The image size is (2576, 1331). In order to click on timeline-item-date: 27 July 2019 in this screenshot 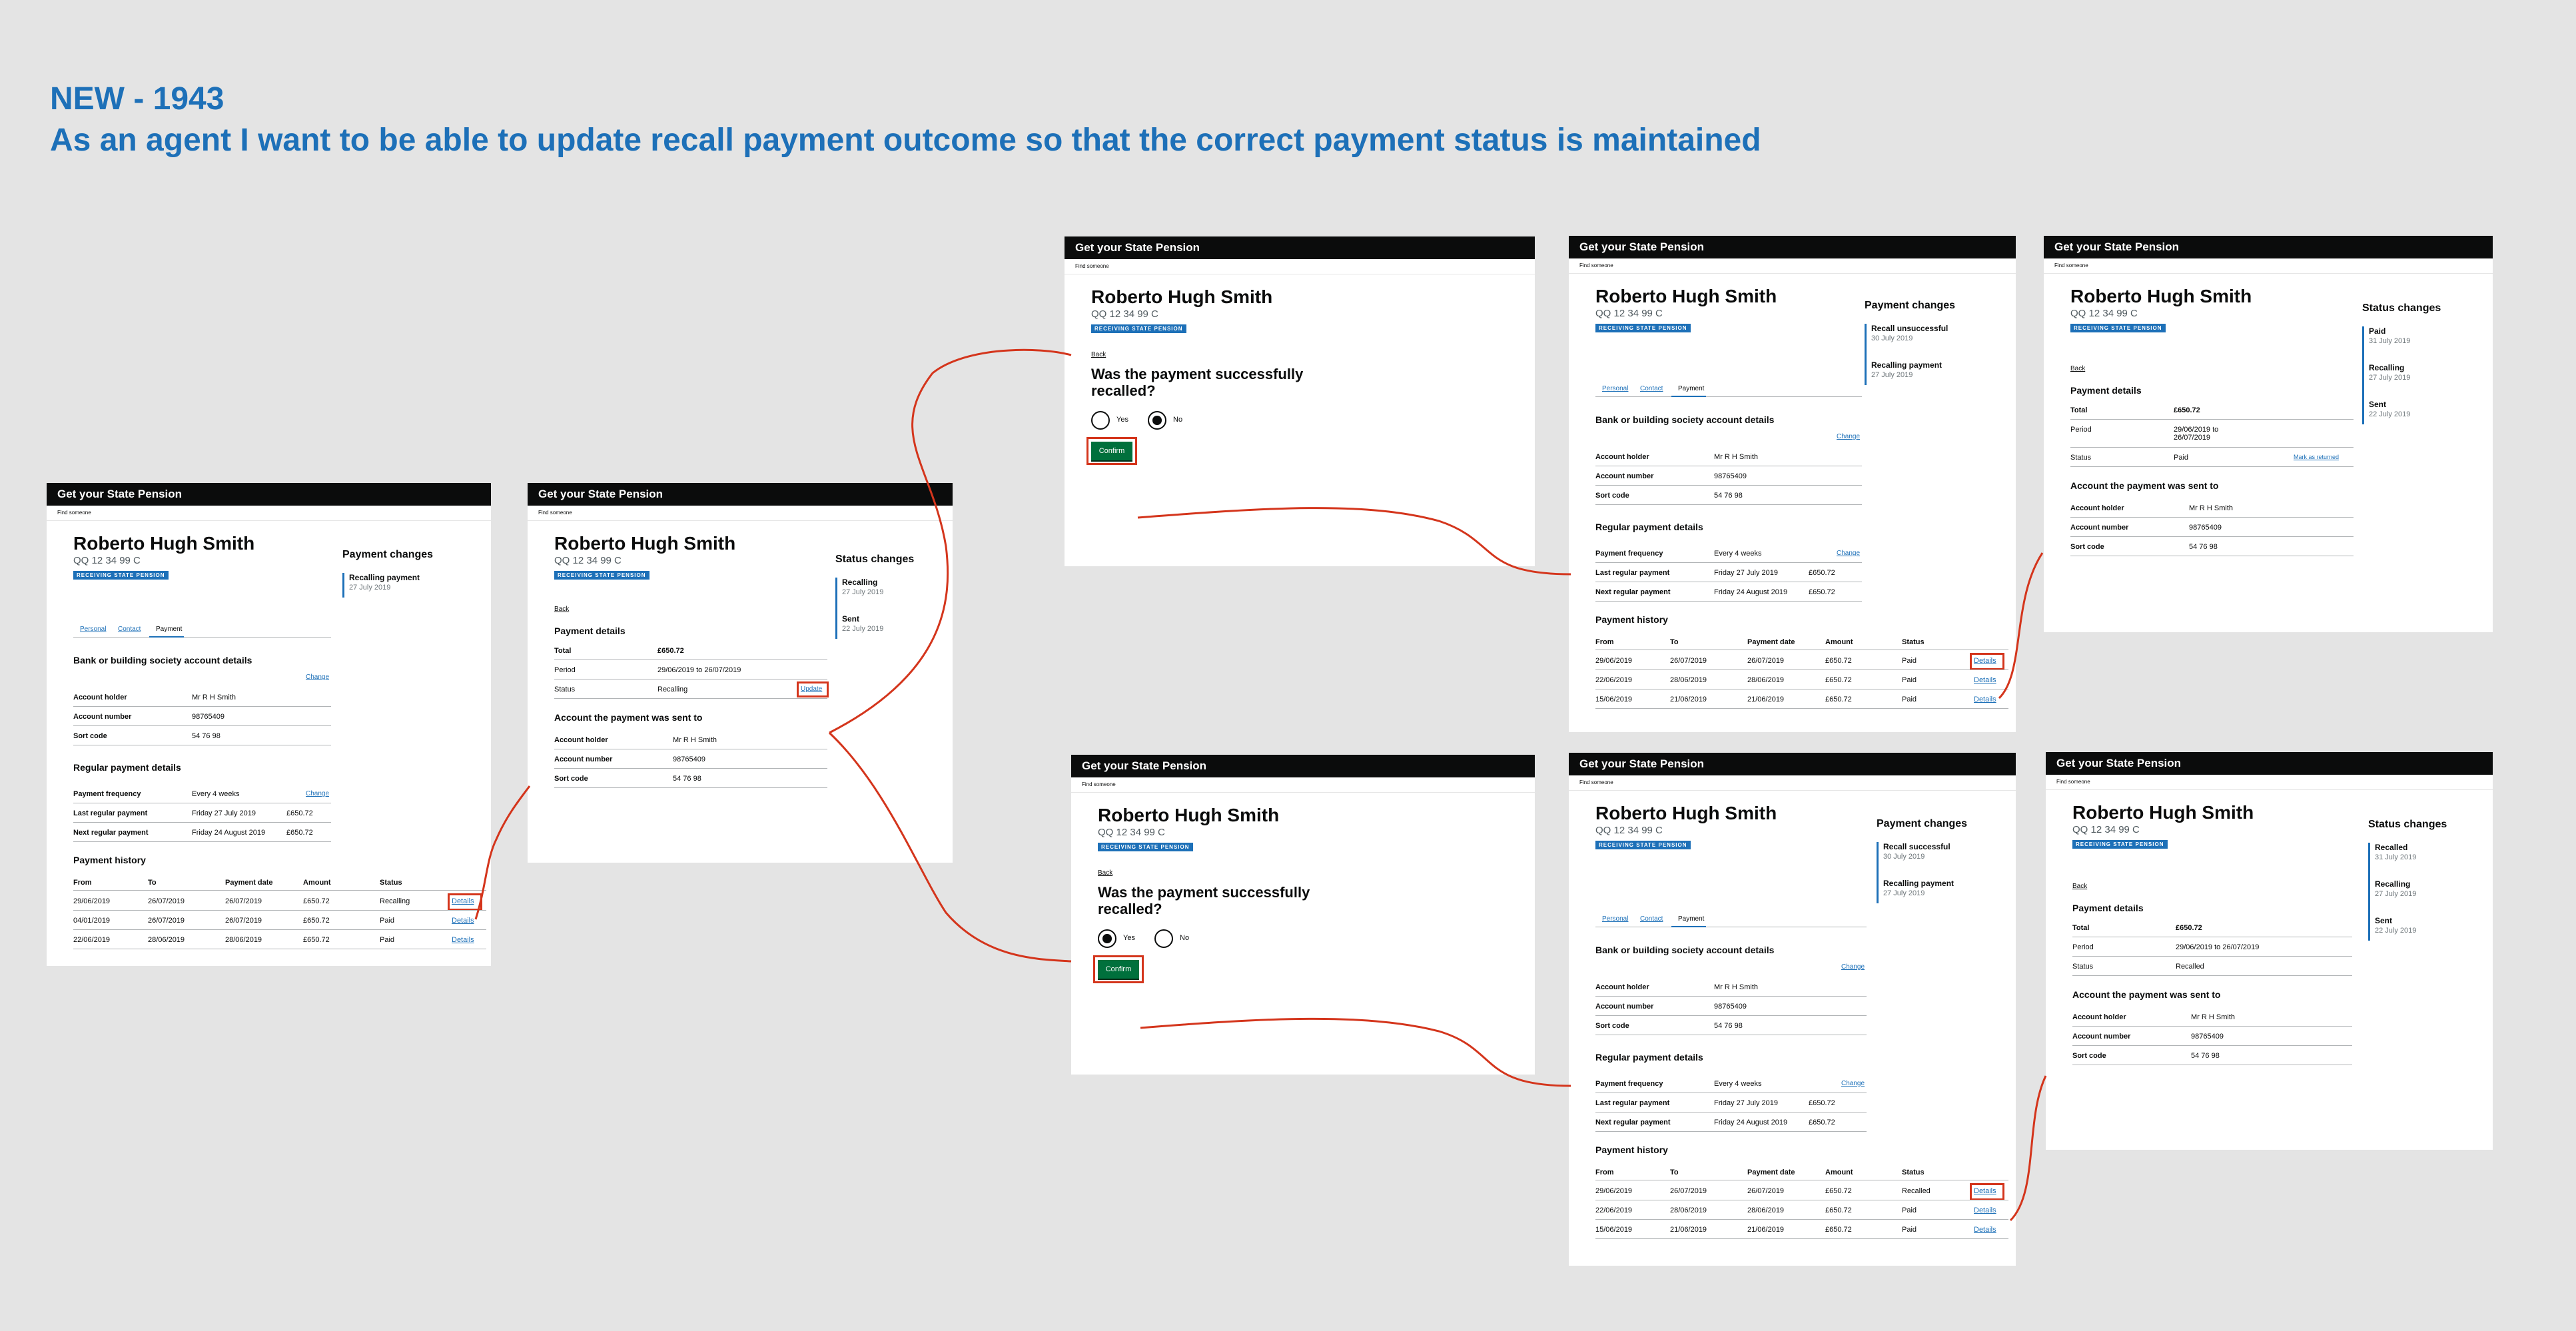, I will do `click(370, 588)`.